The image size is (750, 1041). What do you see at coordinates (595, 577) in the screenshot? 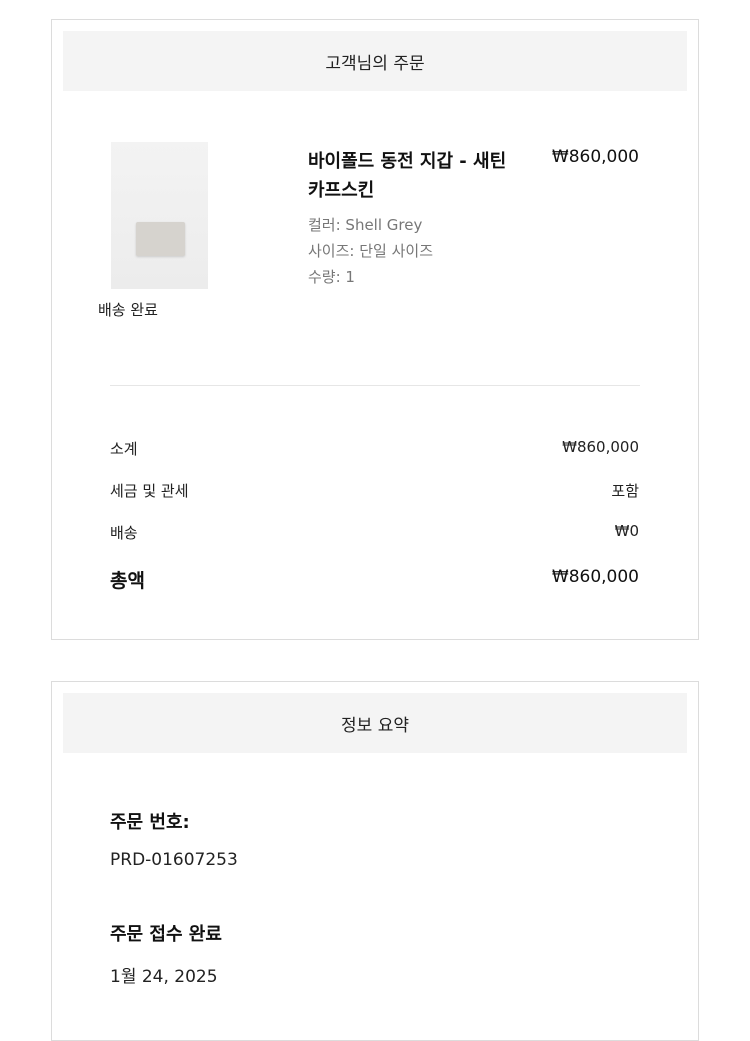
I see `total-value: ₩860,000` at bounding box center [595, 577].